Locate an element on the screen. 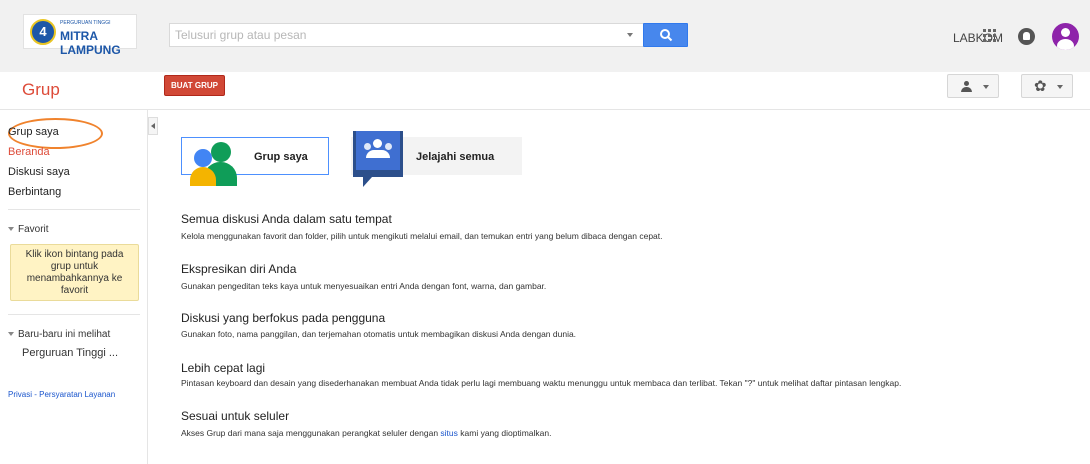 This screenshot has height=464, width=1090. recent-title-text: Baru-baru ini melihat is located at coordinates (64, 334).